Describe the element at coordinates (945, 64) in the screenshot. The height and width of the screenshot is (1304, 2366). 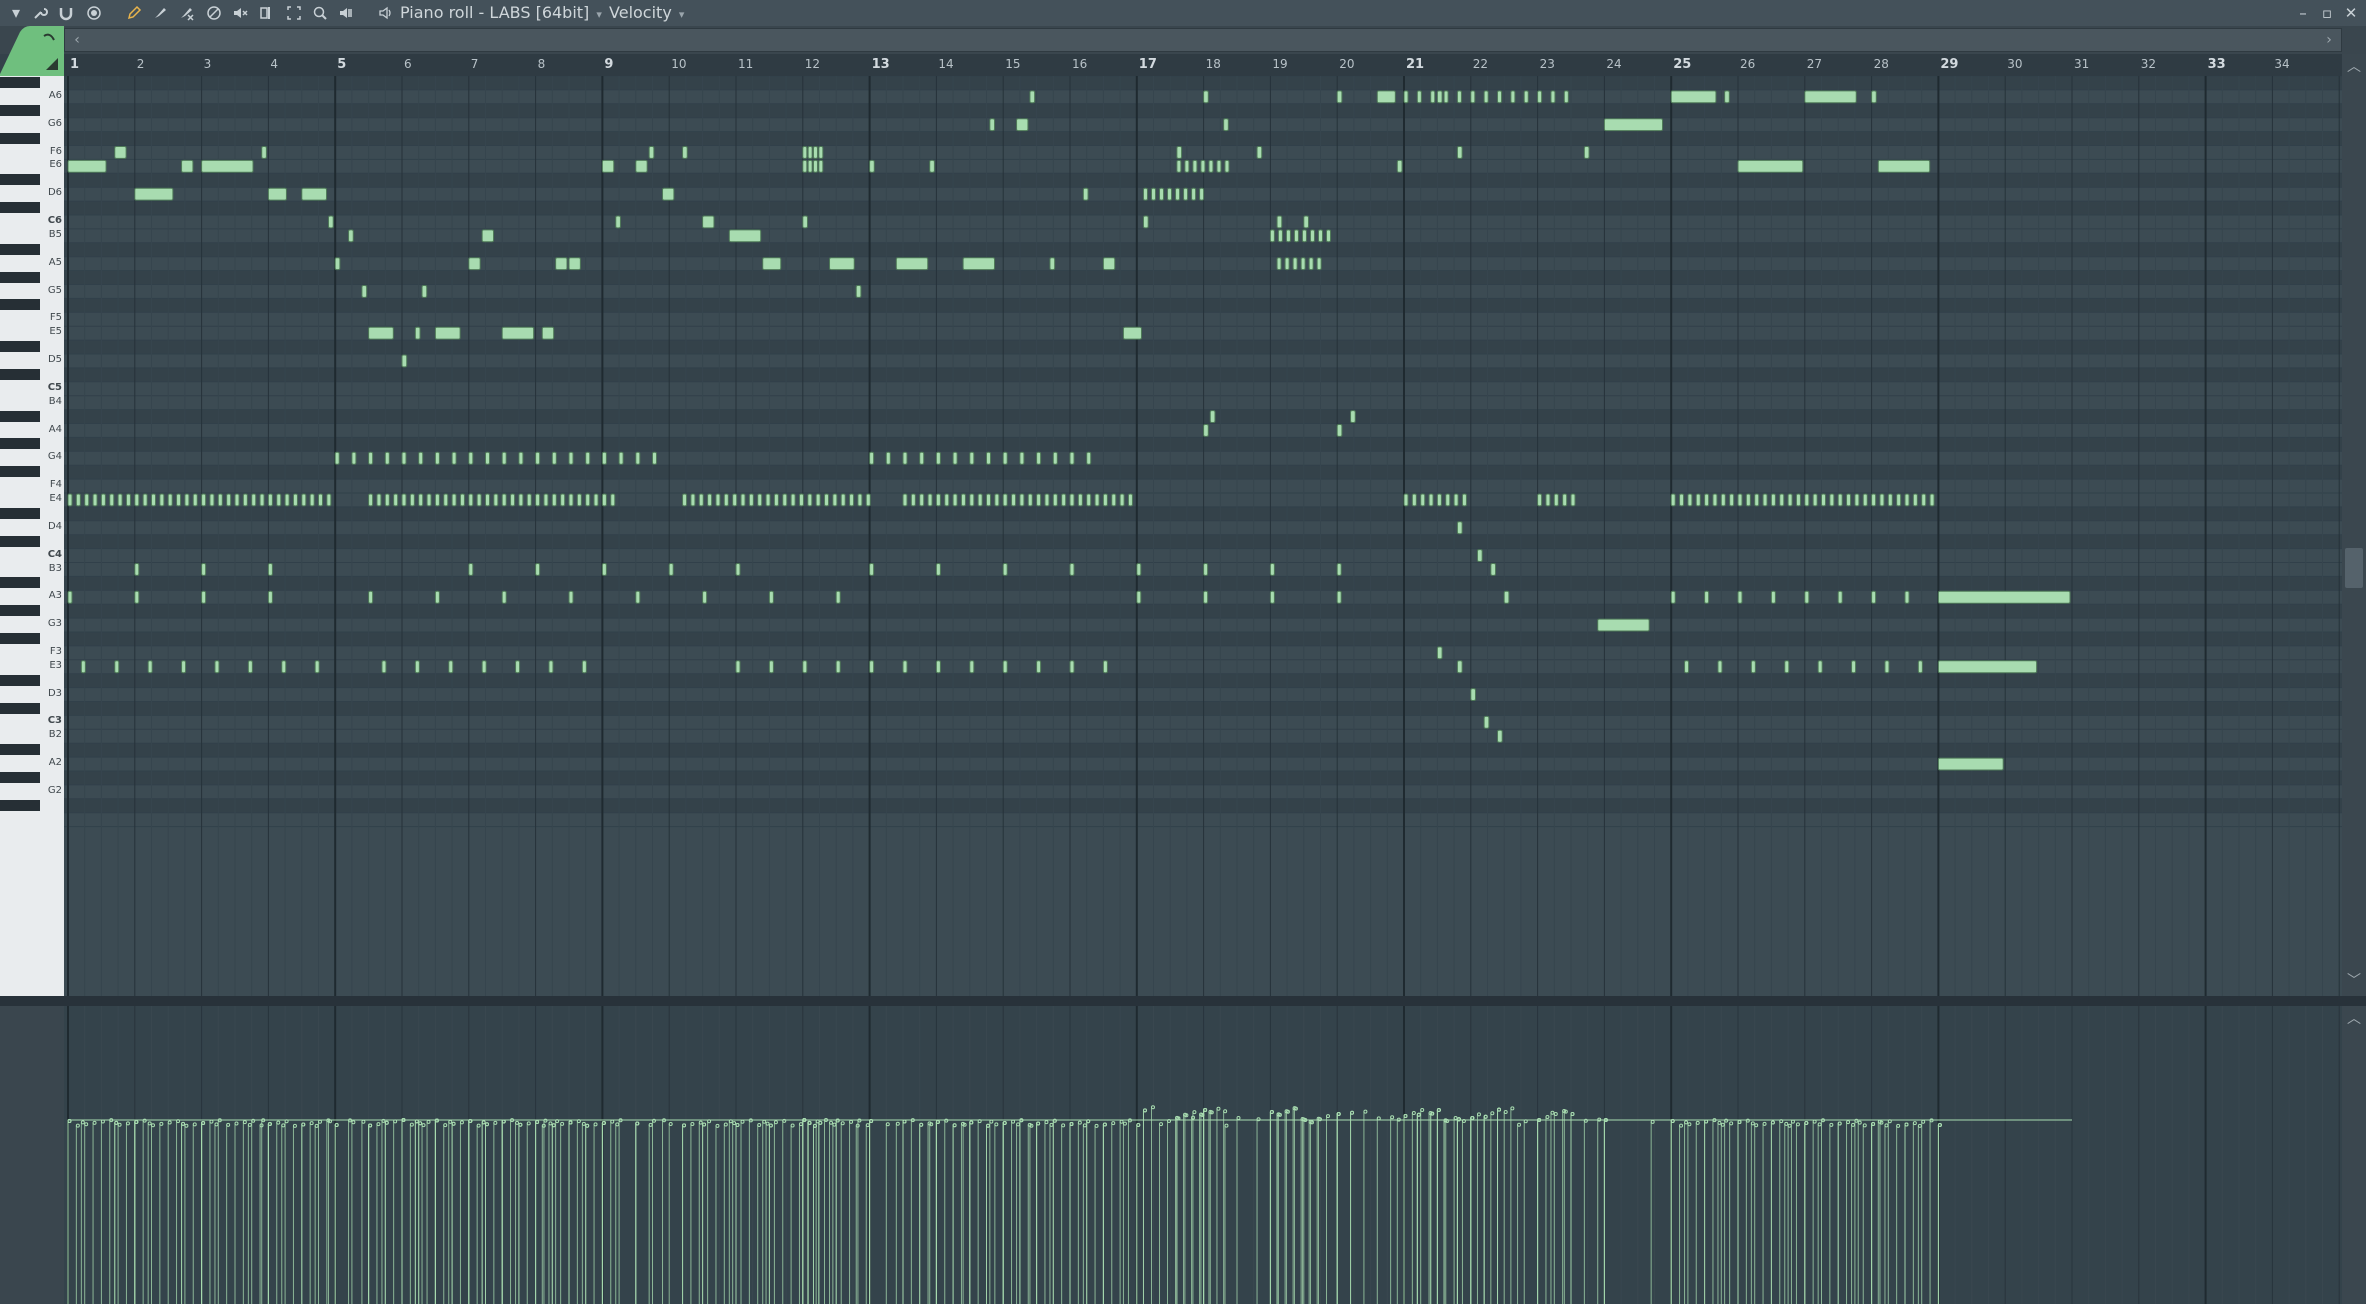
I see `bar-number: 14` at that location.